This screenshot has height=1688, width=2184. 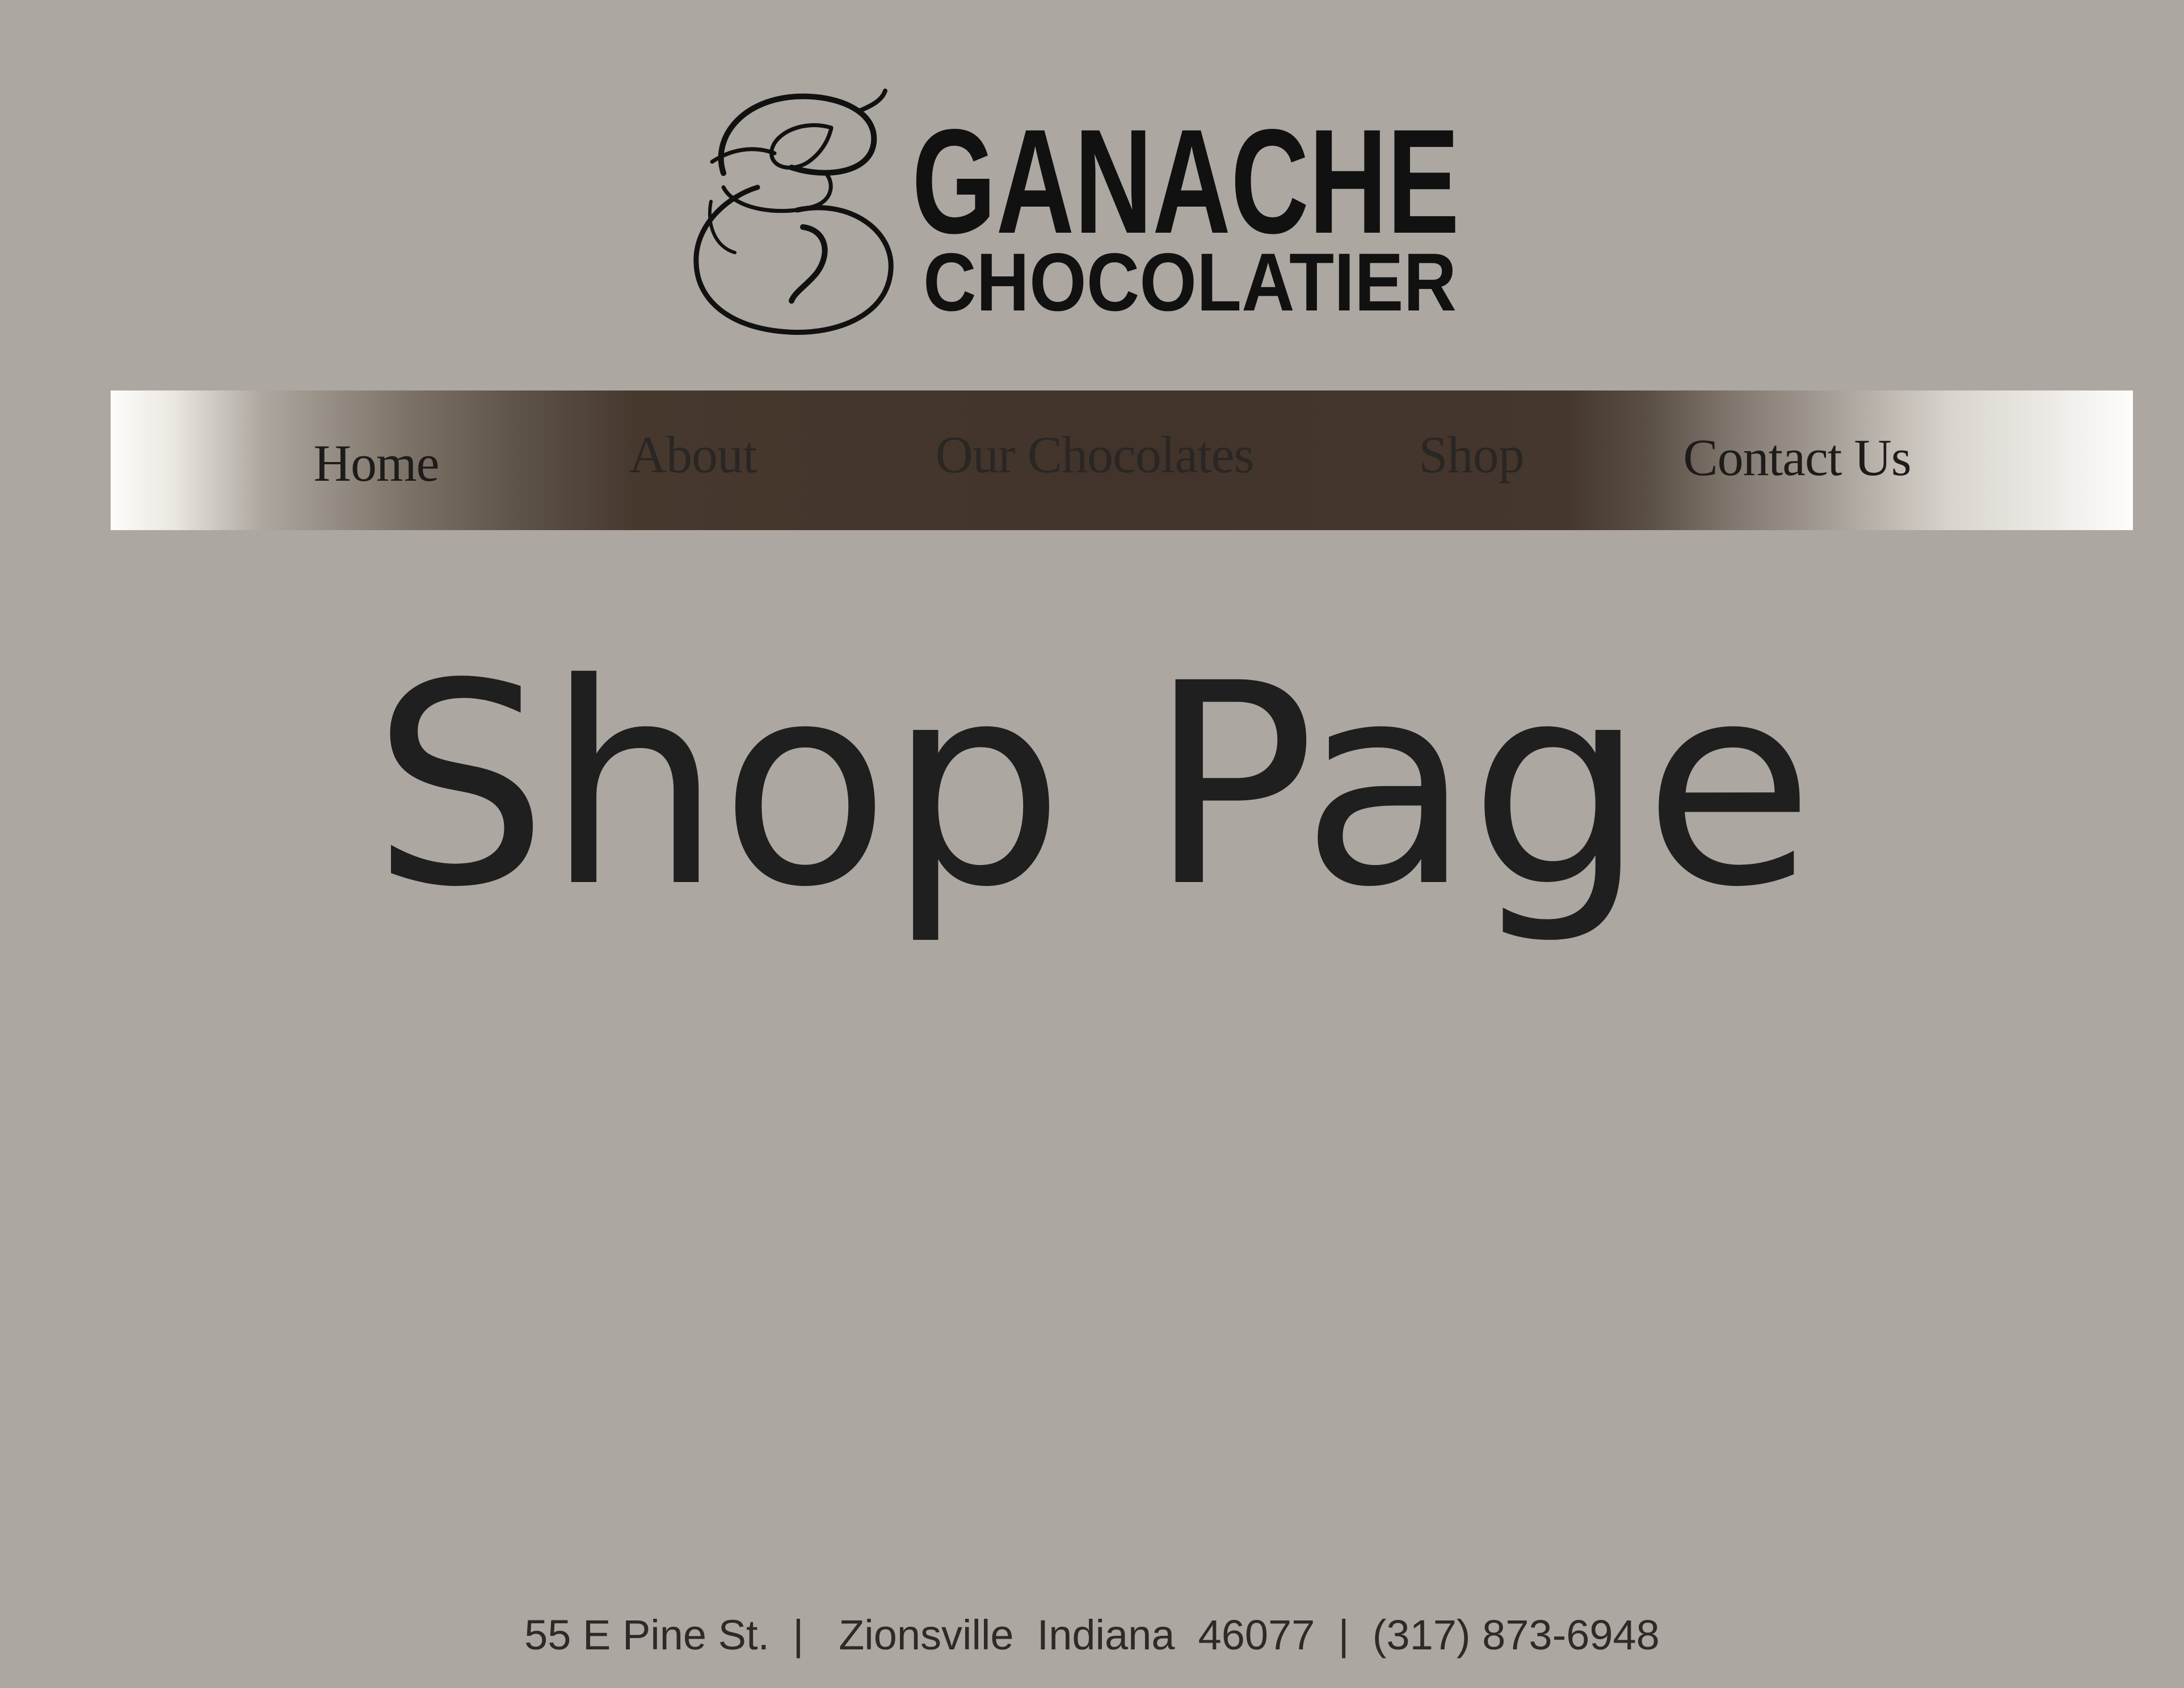 I want to click on nav-about-link: About, so click(x=694, y=455).